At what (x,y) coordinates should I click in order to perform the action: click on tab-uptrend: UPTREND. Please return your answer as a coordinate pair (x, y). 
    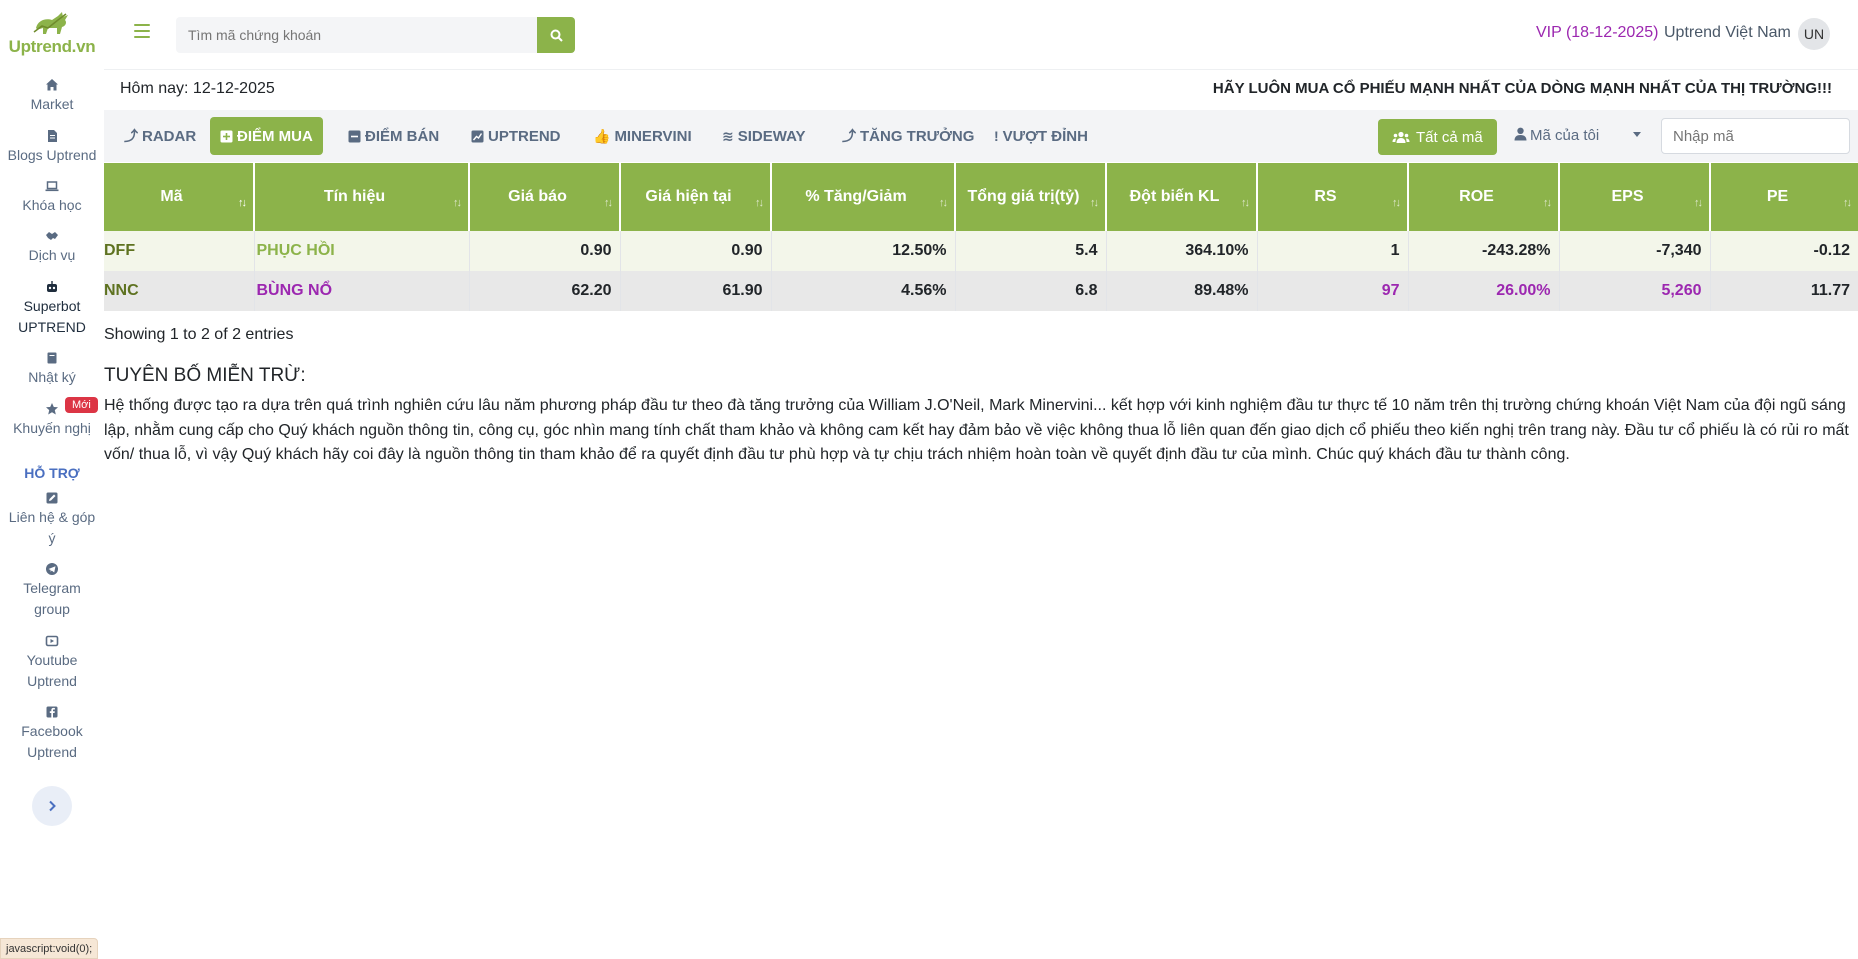
    Looking at the image, I should click on (516, 136).